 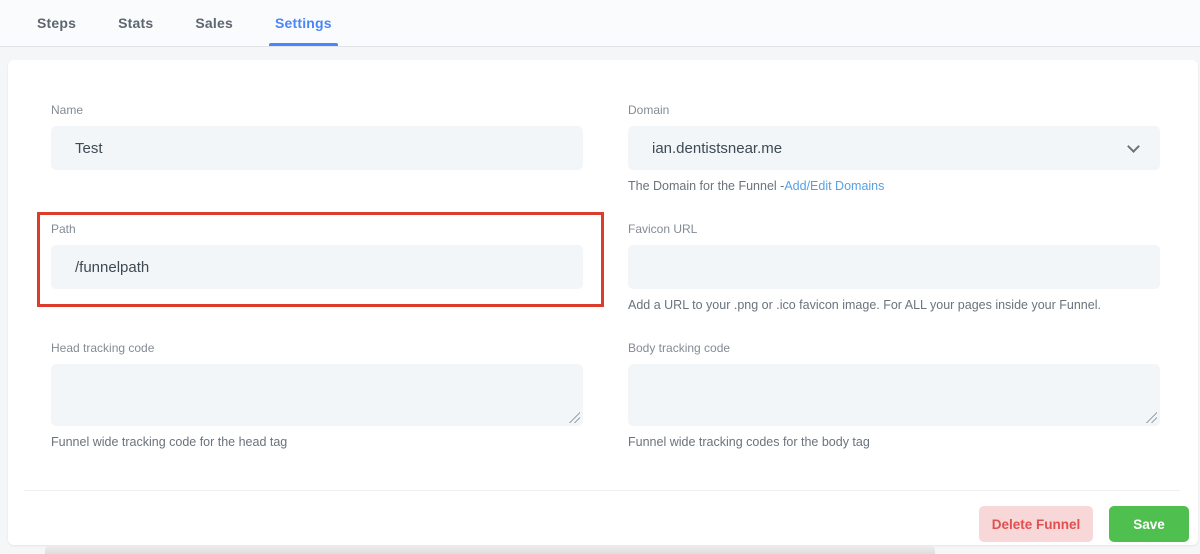 What do you see at coordinates (649, 110) in the screenshot?
I see `domain-label: Domain` at bounding box center [649, 110].